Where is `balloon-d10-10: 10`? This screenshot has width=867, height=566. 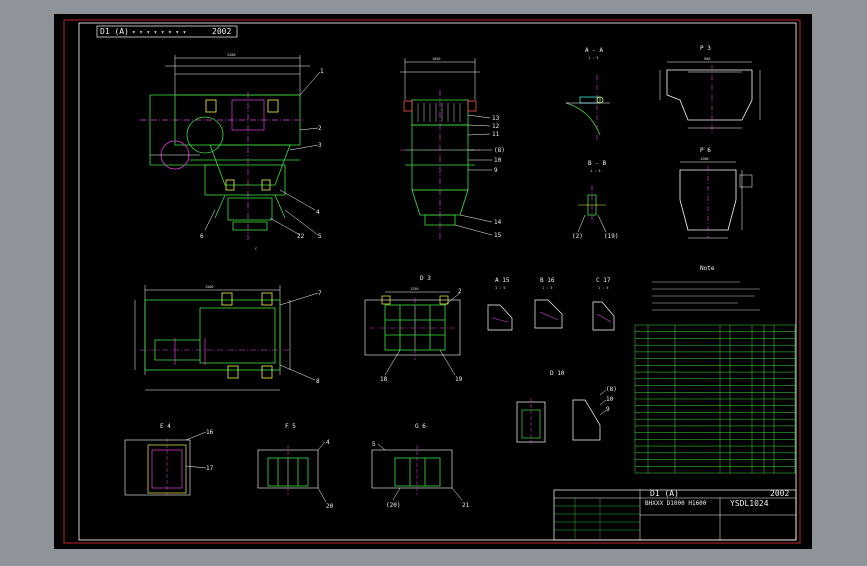
balloon-d10-10: 10 is located at coordinates (610, 399).